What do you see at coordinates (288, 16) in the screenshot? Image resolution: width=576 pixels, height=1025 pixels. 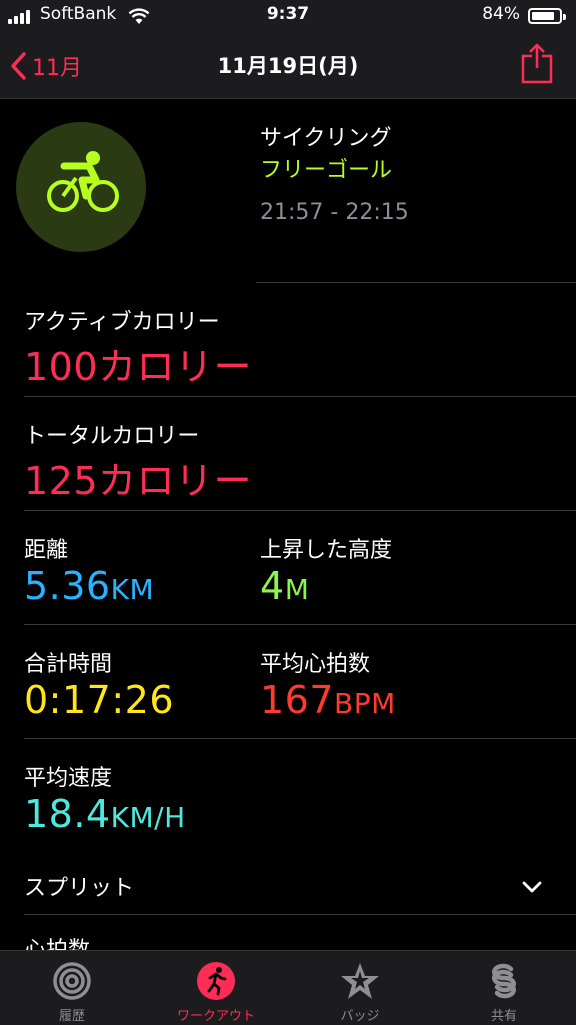 I see `status-bar: SoftBank 9:37 84%` at bounding box center [288, 16].